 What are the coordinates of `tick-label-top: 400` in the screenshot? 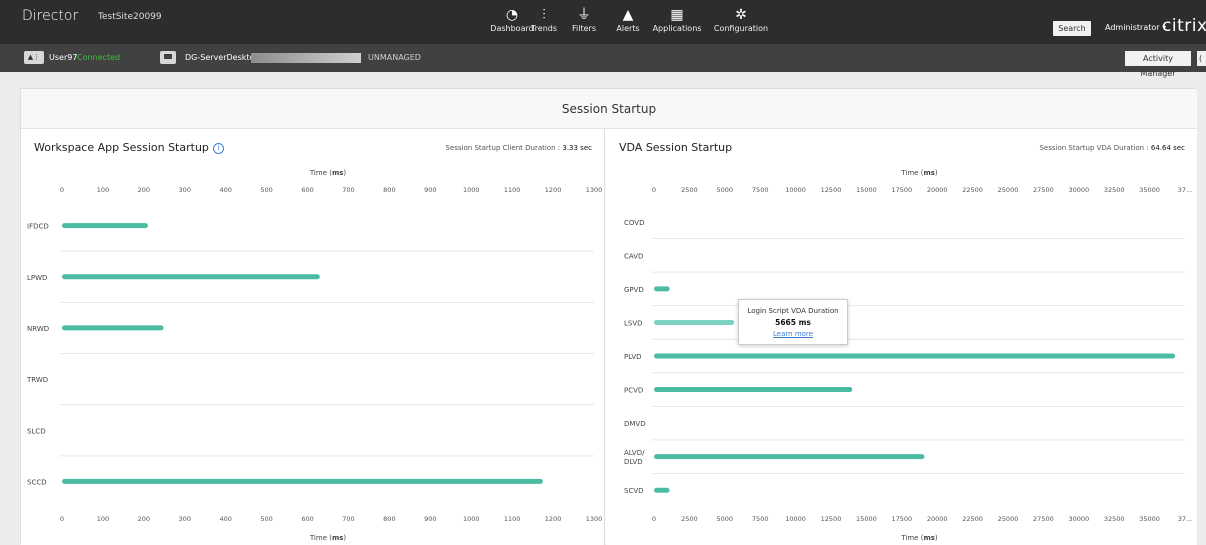 It's located at (225, 190).